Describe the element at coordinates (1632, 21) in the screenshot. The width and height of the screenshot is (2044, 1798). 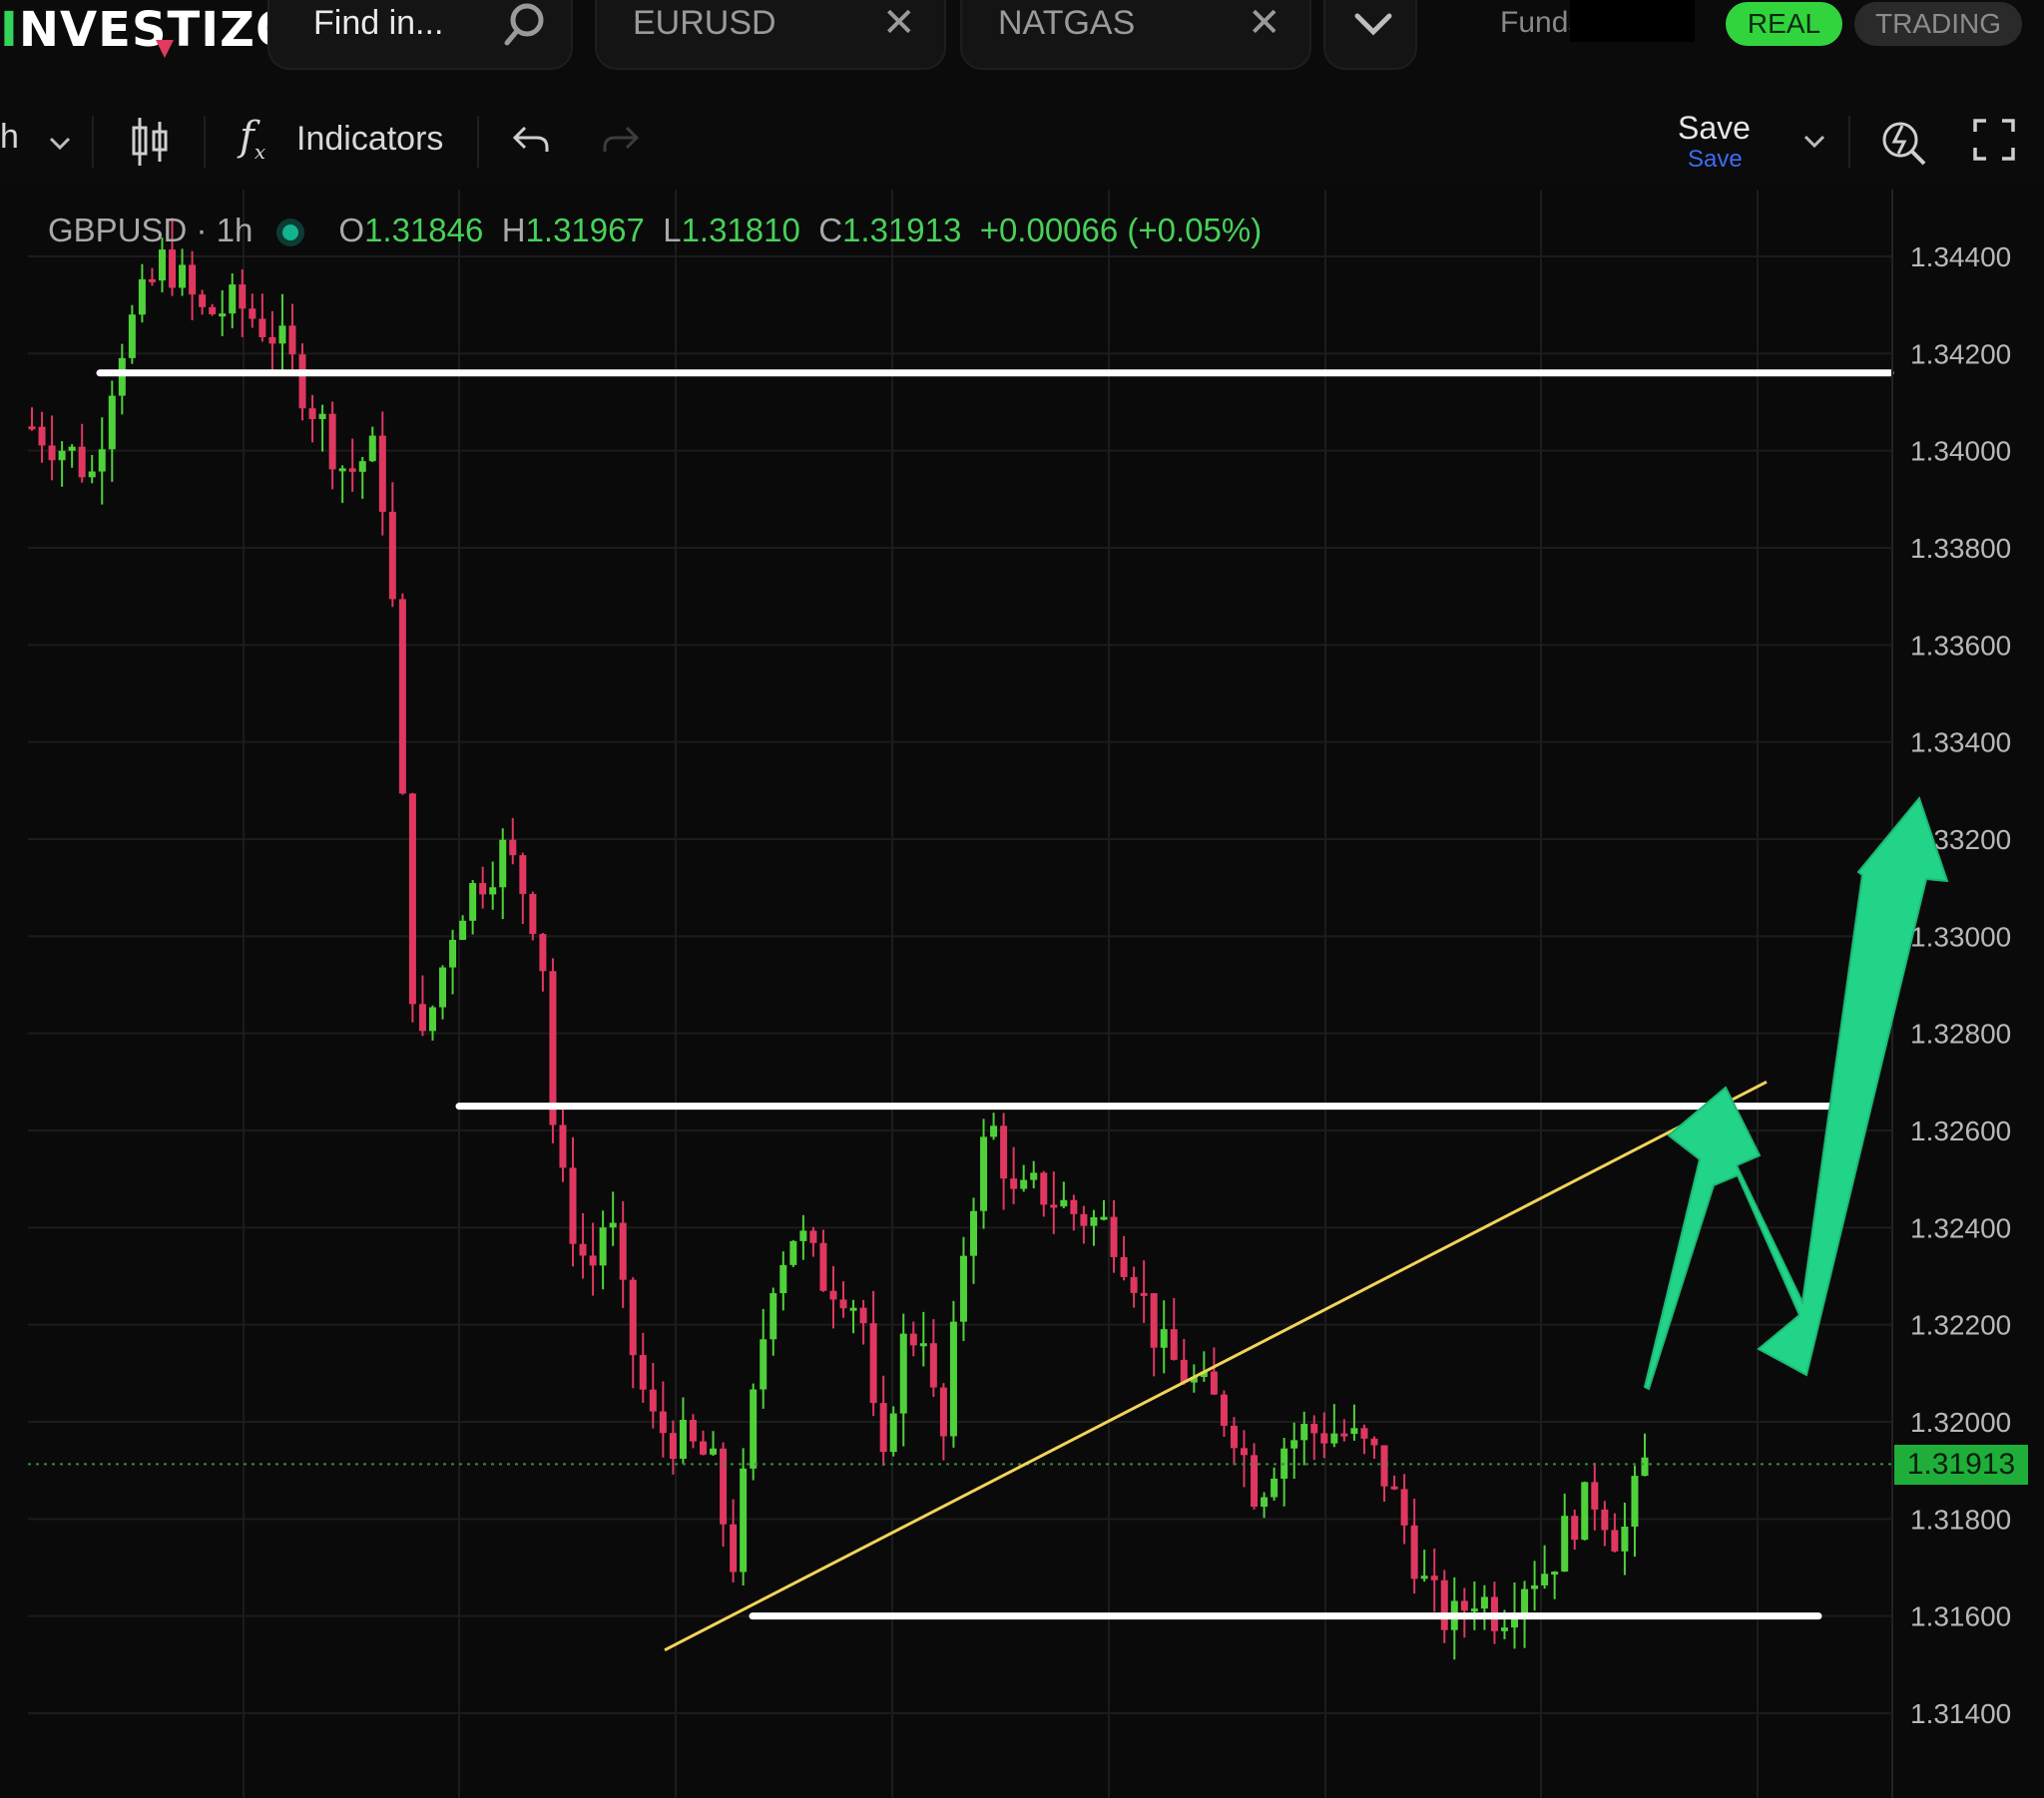
I see `funds-value-redacted` at that location.